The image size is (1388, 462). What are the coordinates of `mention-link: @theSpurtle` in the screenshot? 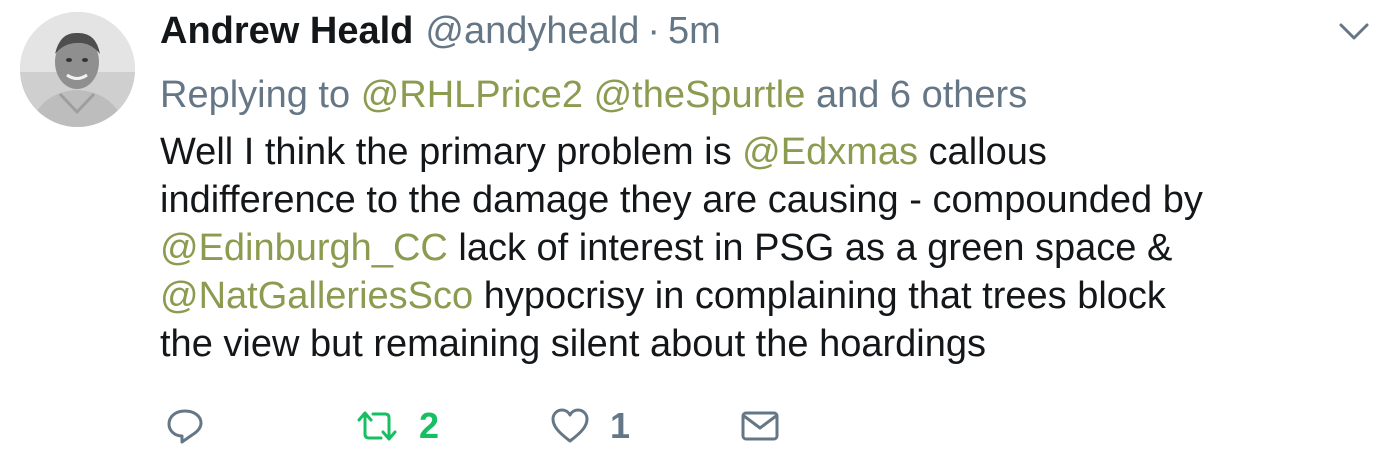 It's located at (700, 95).